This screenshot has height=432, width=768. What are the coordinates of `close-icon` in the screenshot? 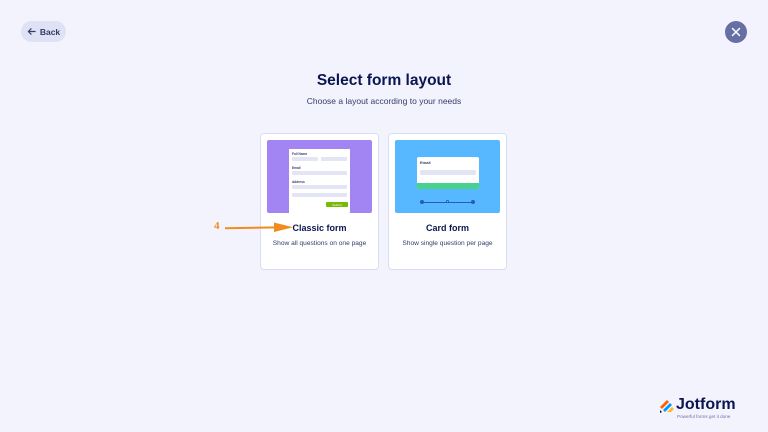 It's located at (736, 32).